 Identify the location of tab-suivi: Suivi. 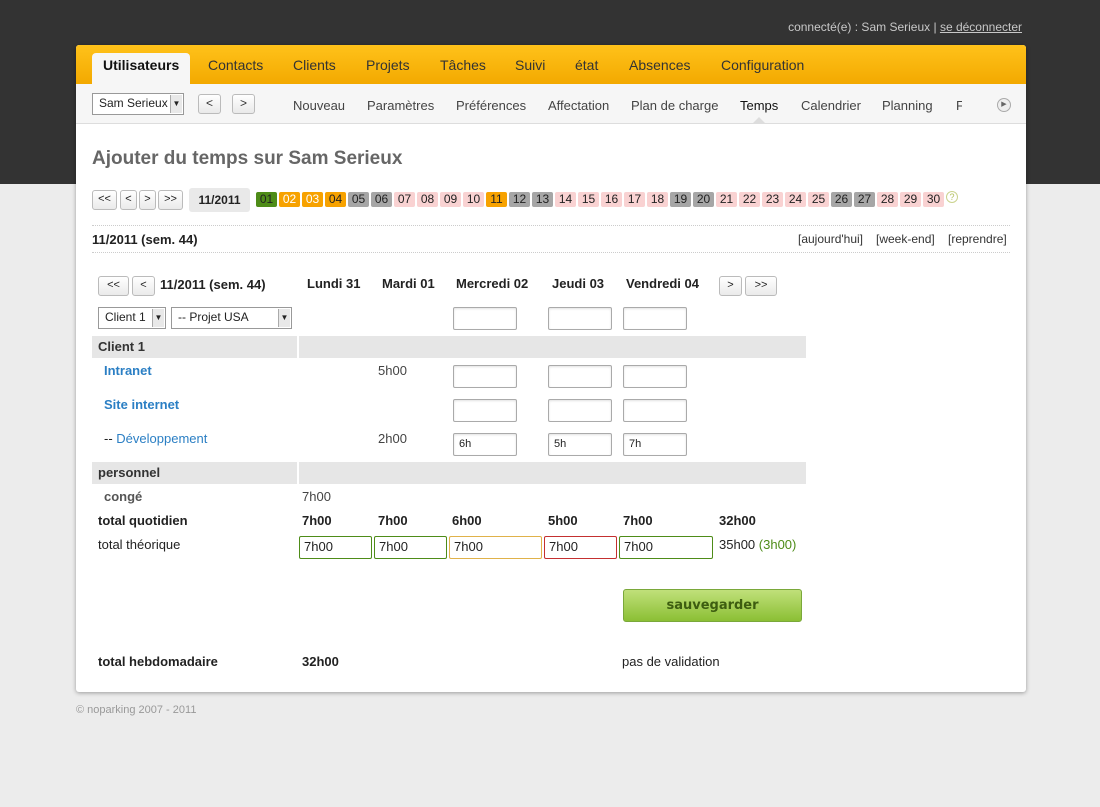
(530, 68).